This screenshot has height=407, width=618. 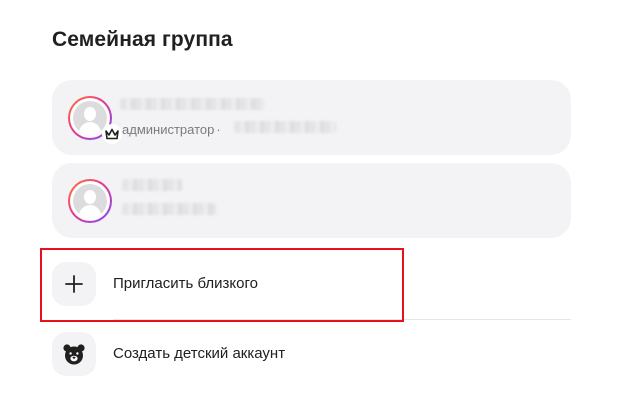 I want to click on create-child-account-button: Создать детский аккаунт, so click(x=311, y=355).